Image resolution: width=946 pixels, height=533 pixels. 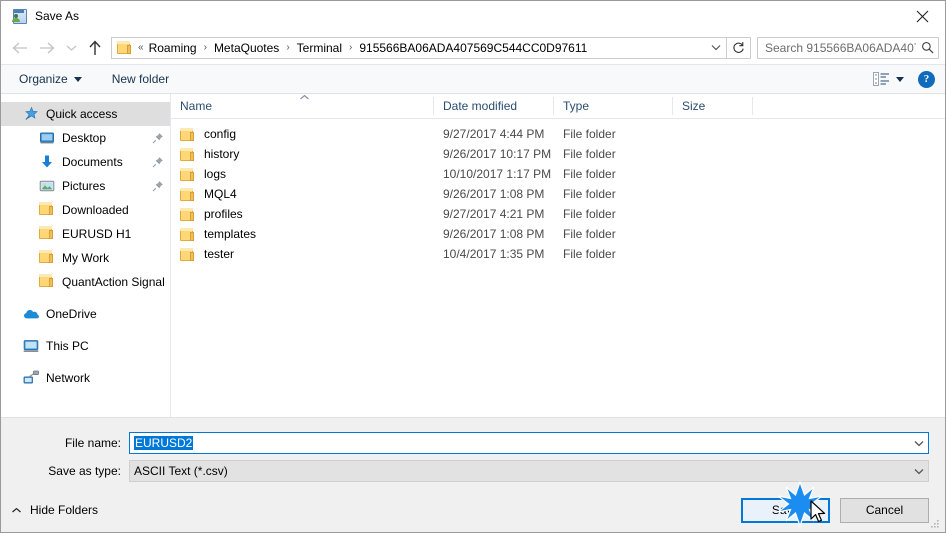 What do you see at coordinates (694, 106) in the screenshot?
I see `column-header-label: Size` at bounding box center [694, 106].